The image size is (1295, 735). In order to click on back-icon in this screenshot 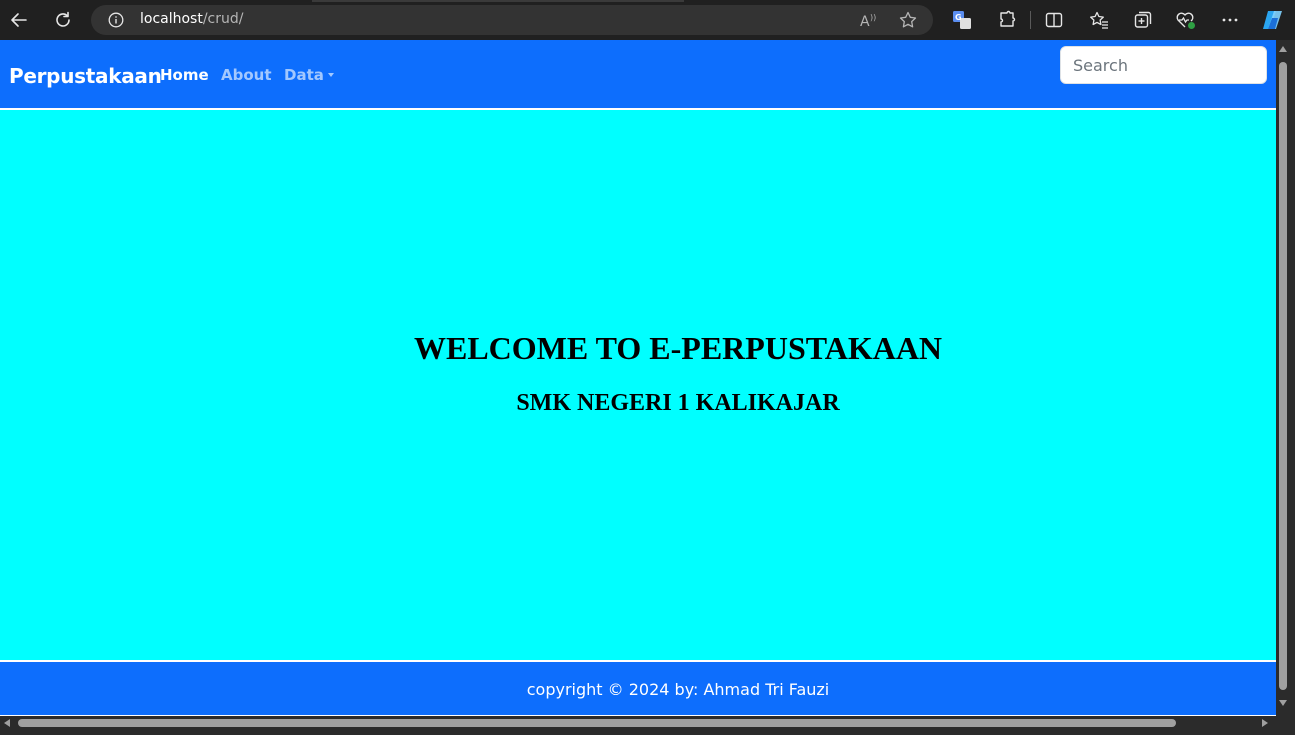, I will do `click(19, 20)`.